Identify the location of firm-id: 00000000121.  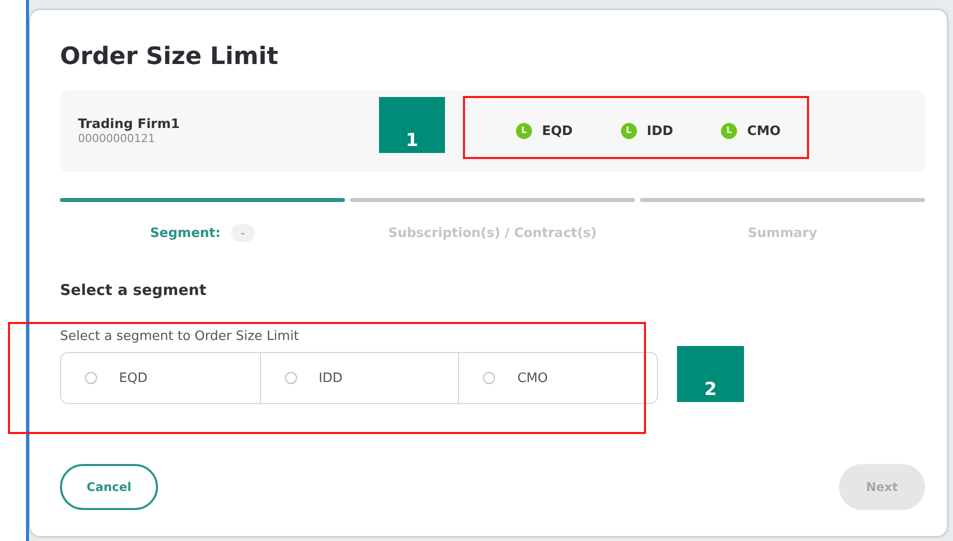
(116, 138).